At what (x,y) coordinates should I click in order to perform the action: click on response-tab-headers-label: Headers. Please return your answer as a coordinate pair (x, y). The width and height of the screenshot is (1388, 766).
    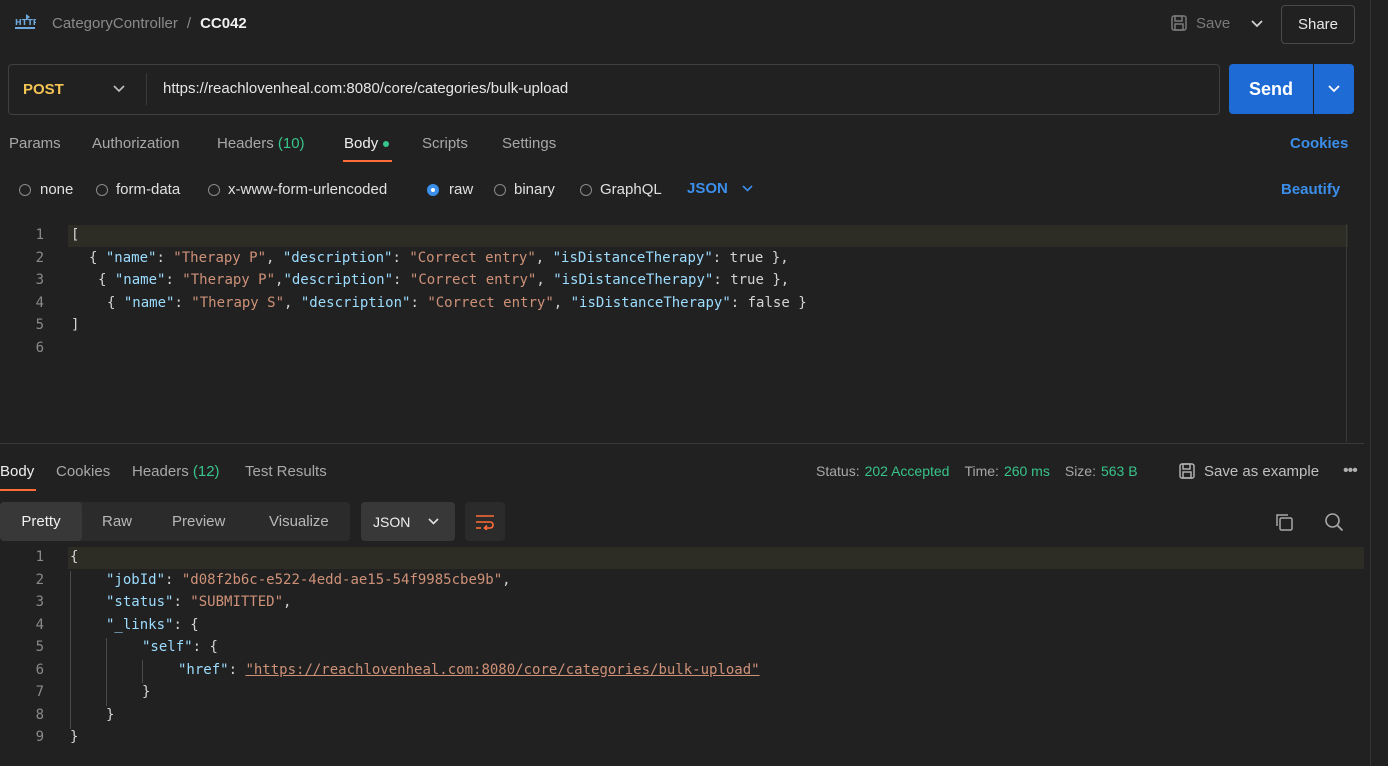
    Looking at the image, I should click on (160, 471).